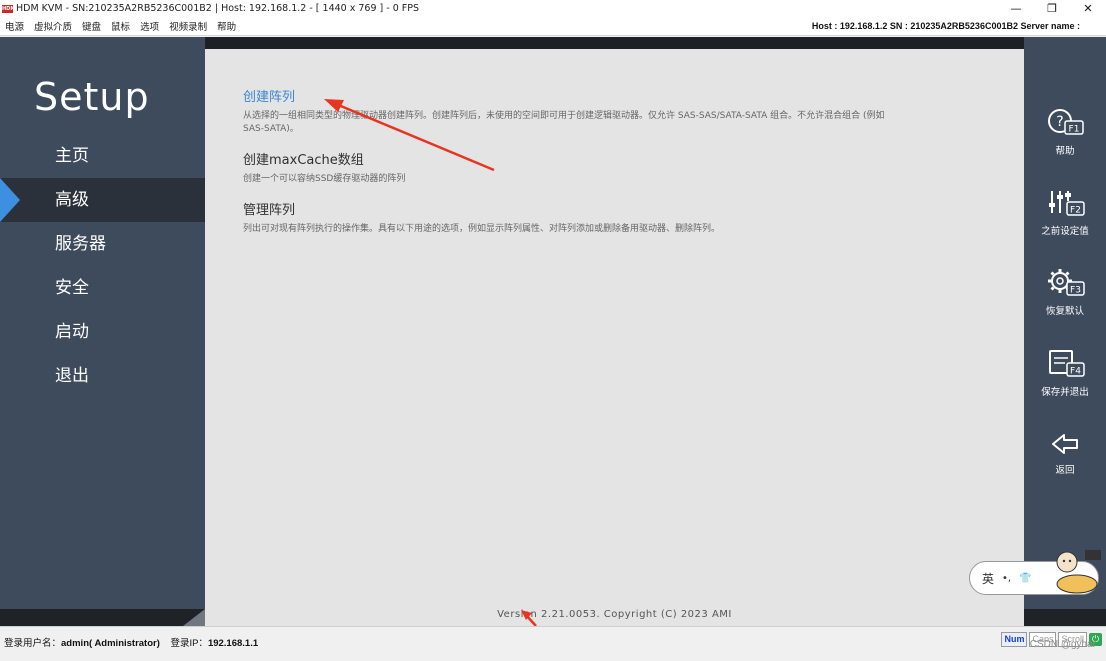 This screenshot has width=1106, height=661. Describe the element at coordinates (1067, 203) in the screenshot. I see `sliders-icon: F2` at that location.